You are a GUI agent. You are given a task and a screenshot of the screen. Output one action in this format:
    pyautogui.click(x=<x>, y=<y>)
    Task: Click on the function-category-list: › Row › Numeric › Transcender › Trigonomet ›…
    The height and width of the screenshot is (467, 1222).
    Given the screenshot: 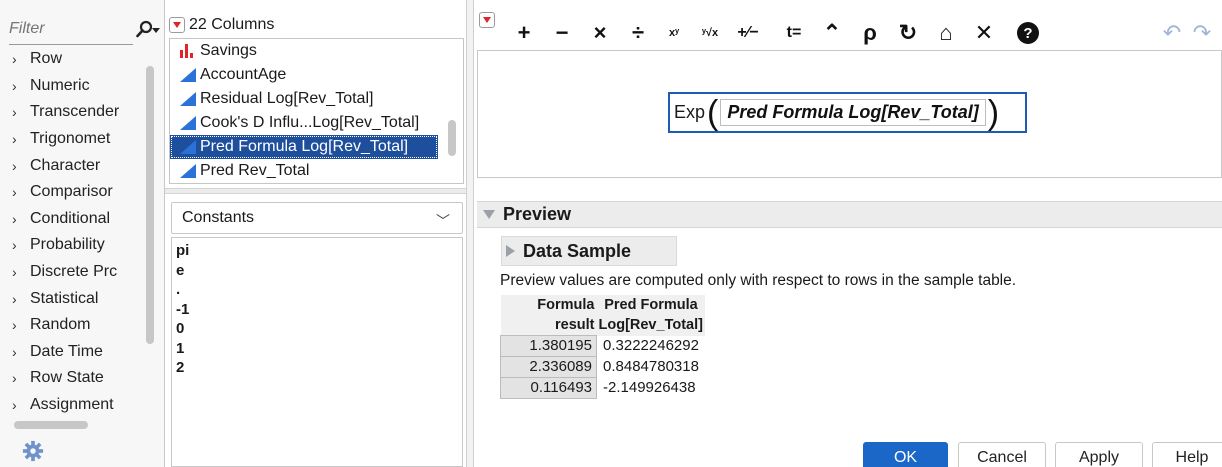 What is the action you would take?
    pyautogui.click(x=75, y=232)
    